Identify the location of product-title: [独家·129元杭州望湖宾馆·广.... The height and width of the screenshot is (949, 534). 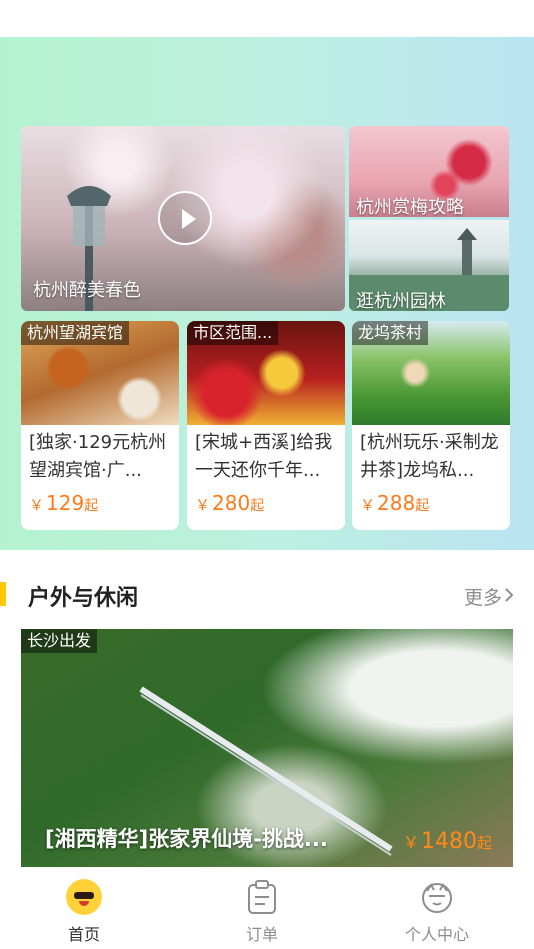
(98, 456).